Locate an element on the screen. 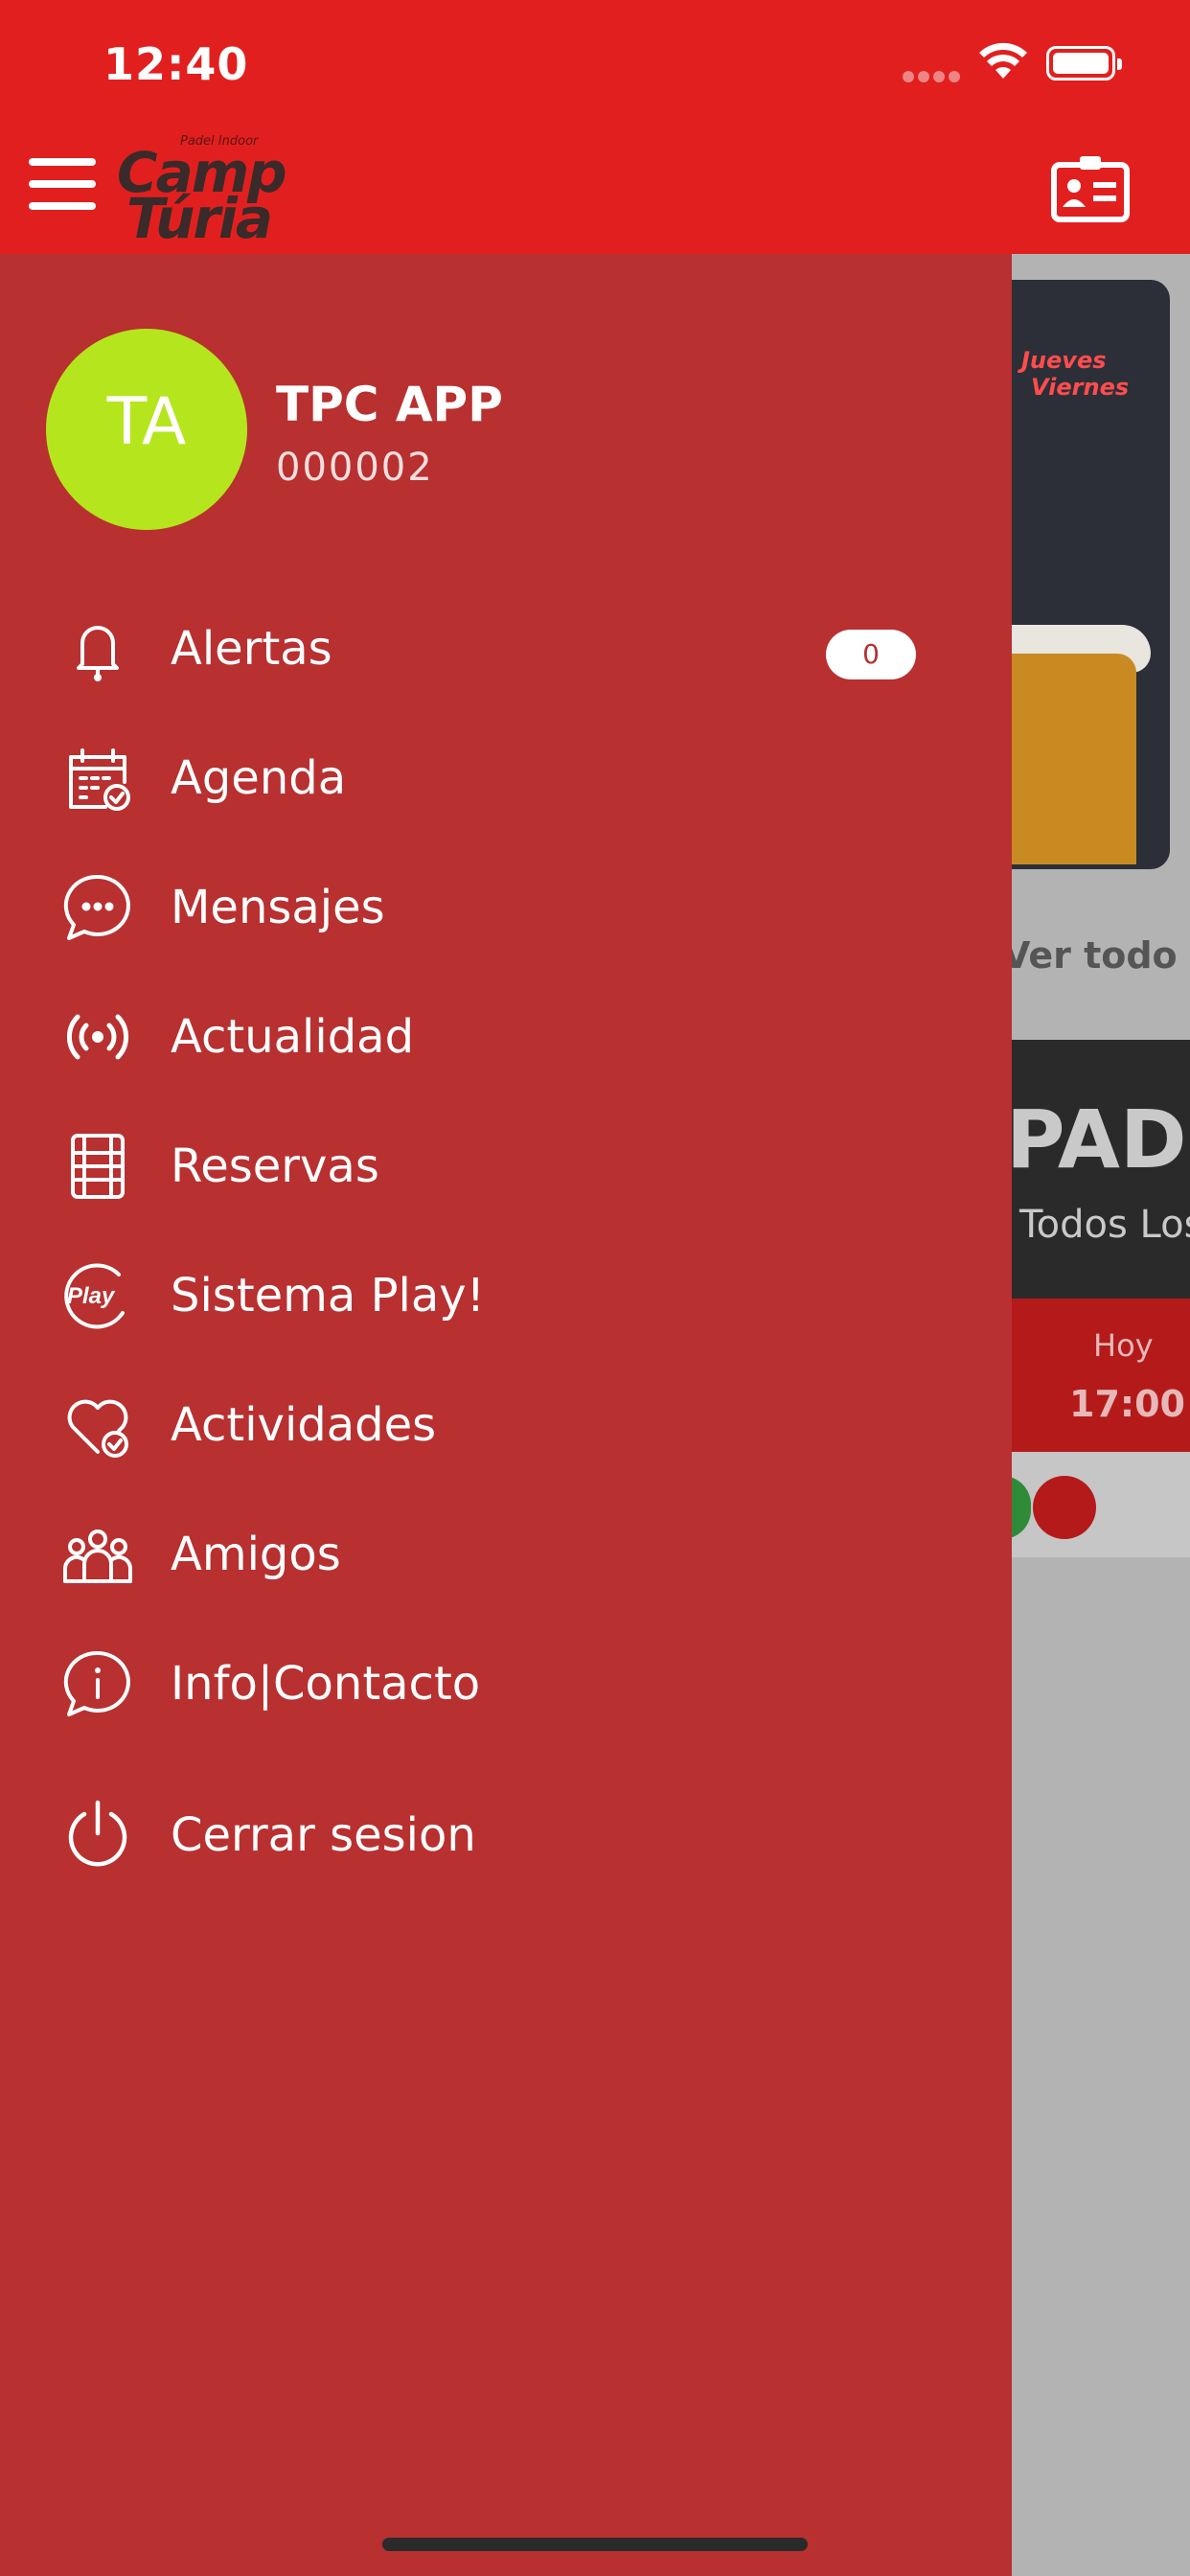  calendar-check-icon is located at coordinates (99, 779).